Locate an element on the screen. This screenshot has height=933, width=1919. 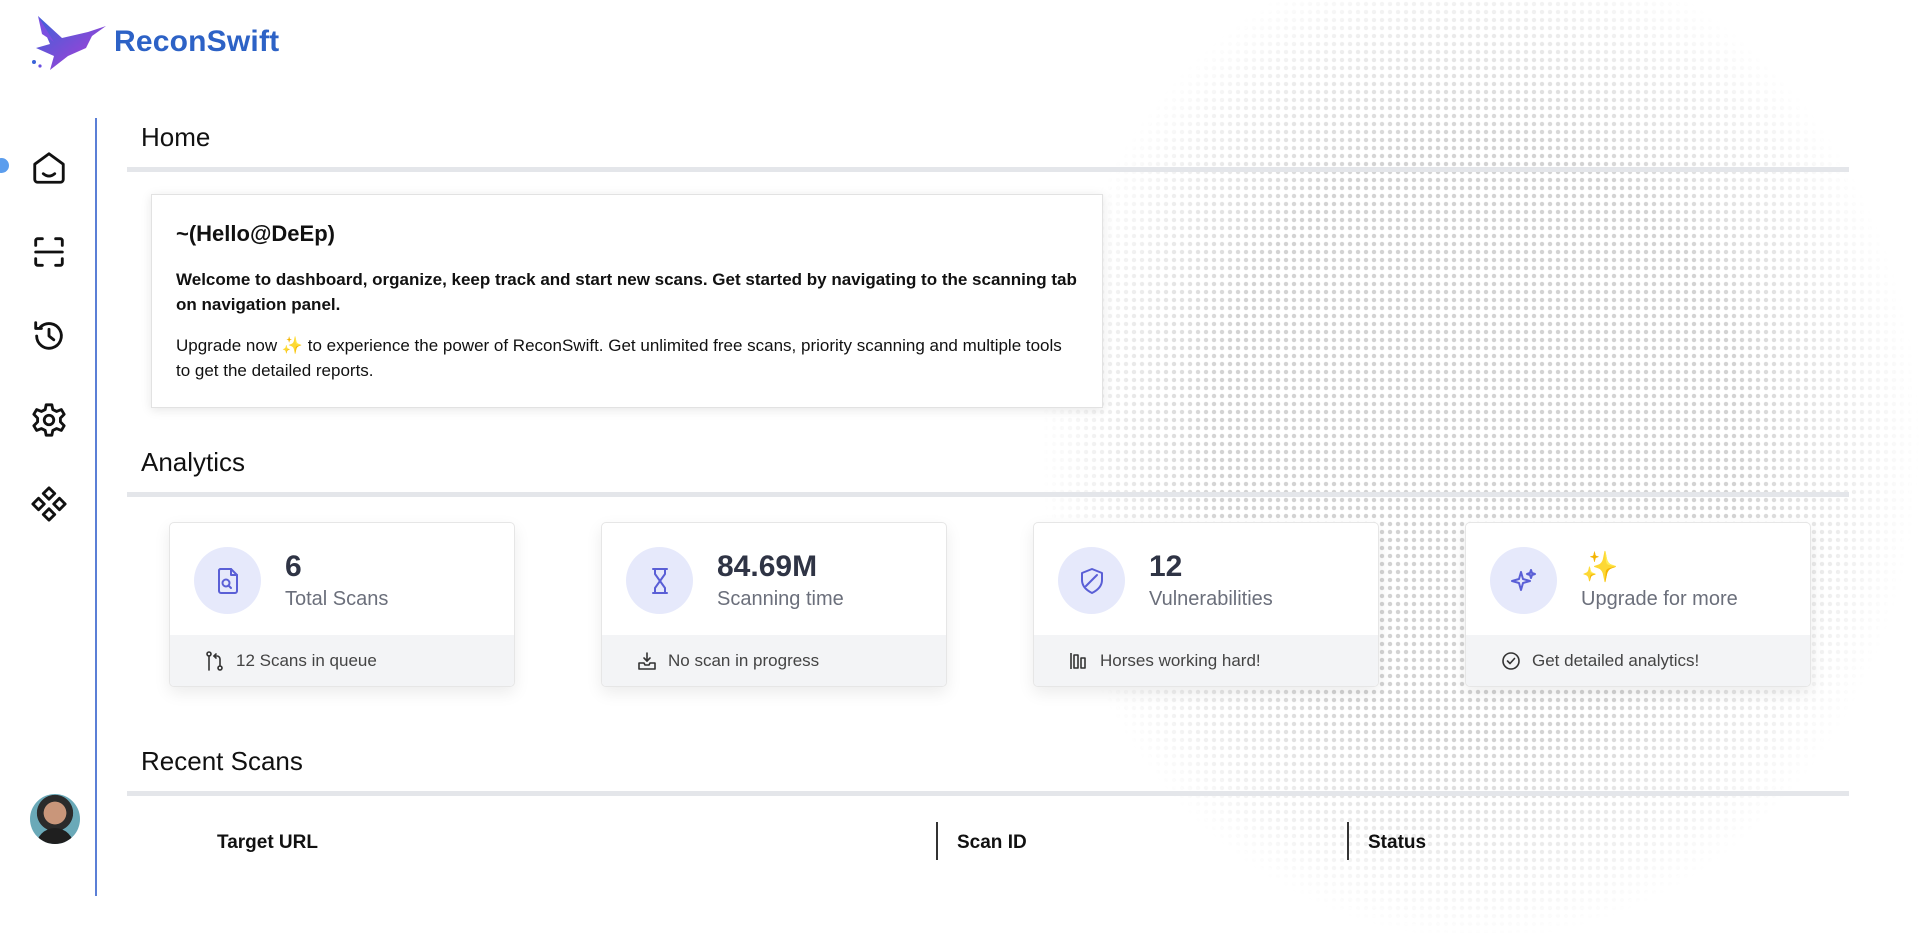
history-icon is located at coordinates (48, 335).